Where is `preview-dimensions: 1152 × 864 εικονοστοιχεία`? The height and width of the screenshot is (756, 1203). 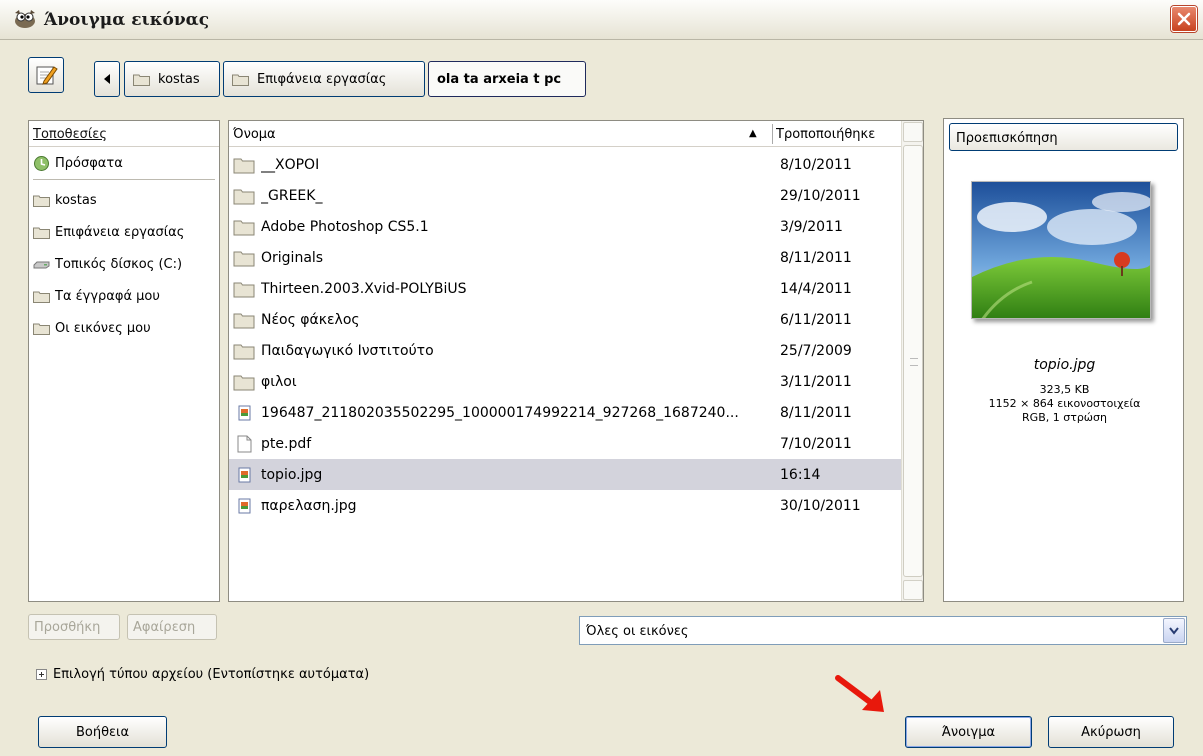 preview-dimensions: 1152 × 864 εικονοστοιχεία is located at coordinates (1064, 403).